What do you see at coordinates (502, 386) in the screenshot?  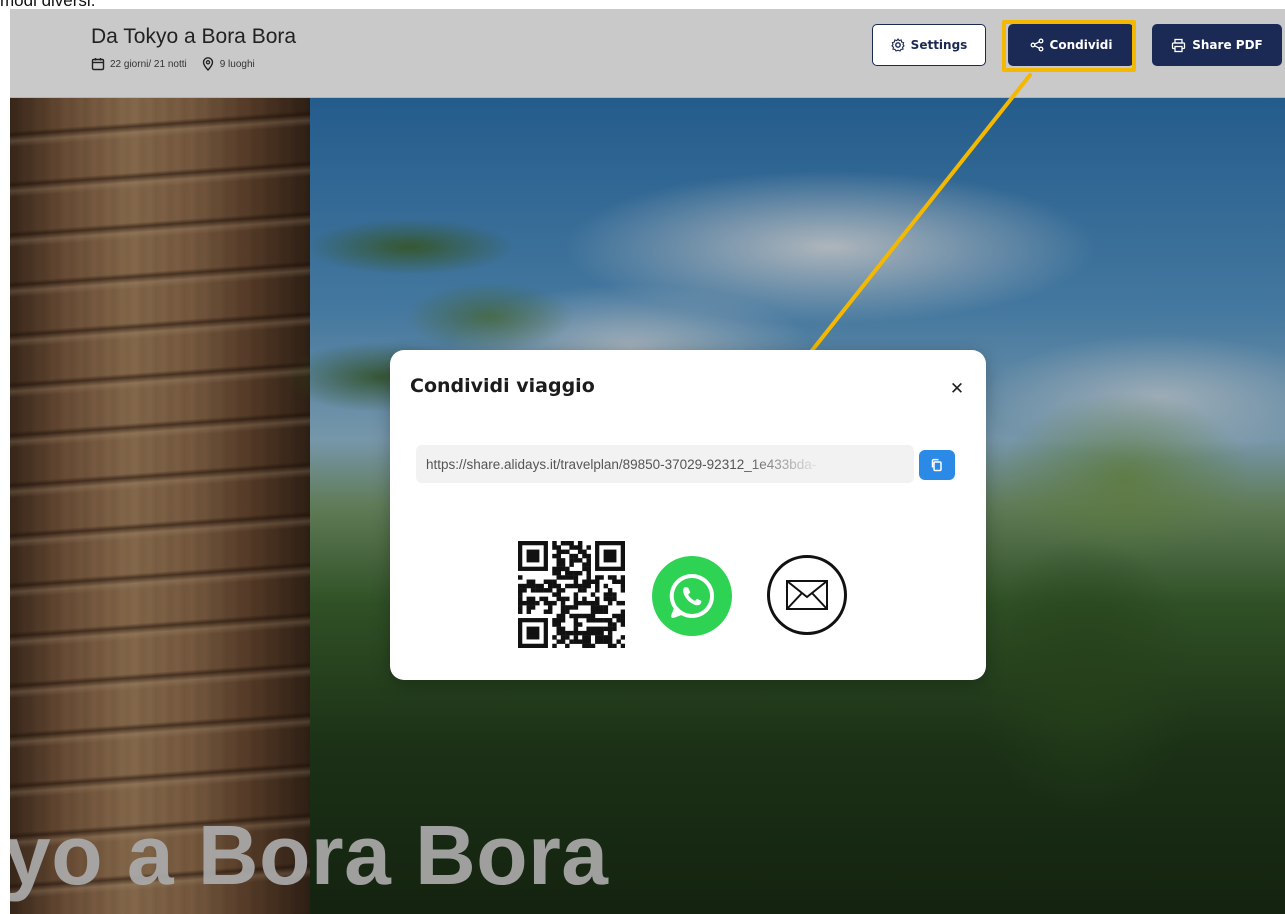 I see `modal-title: Condividi viaggio` at bounding box center [502, 386].